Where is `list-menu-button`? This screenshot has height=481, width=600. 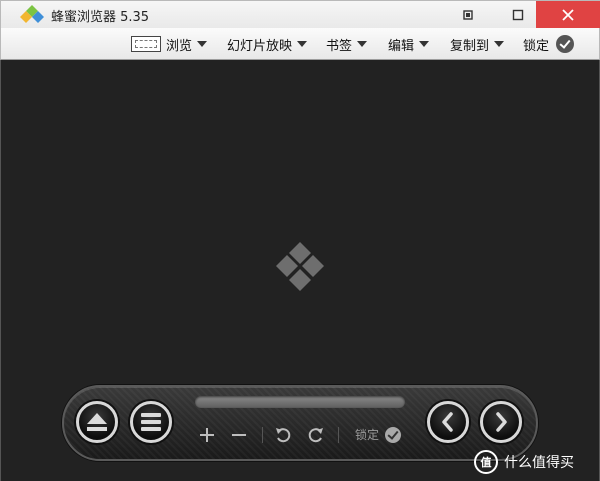 list-menu-button is located at coordinates (151, 422).